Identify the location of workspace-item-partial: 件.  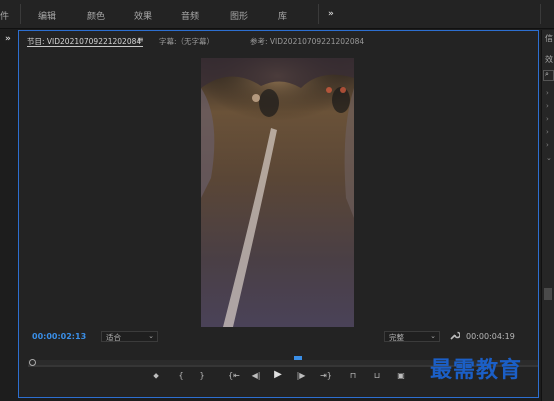
(4, 15).